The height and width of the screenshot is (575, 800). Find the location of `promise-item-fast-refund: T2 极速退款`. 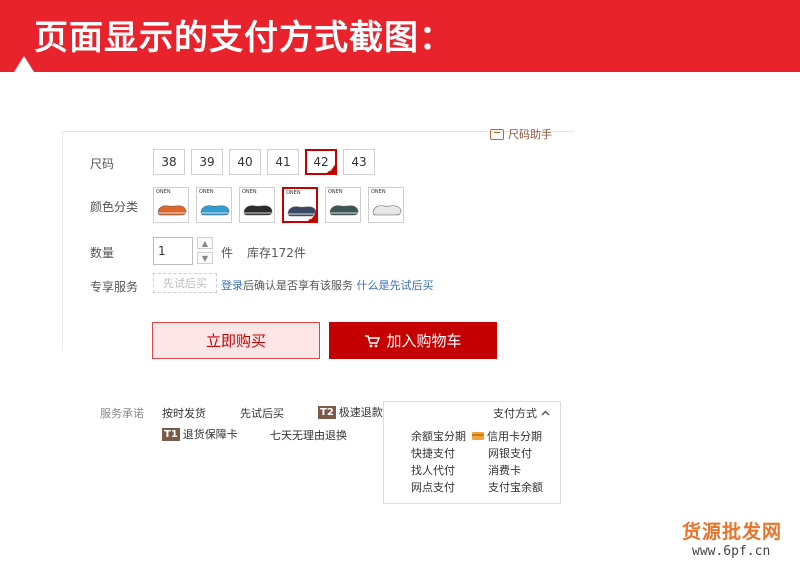

promise-item-fast-refund: T2 极速退款 is located at coordinates (350, 412).